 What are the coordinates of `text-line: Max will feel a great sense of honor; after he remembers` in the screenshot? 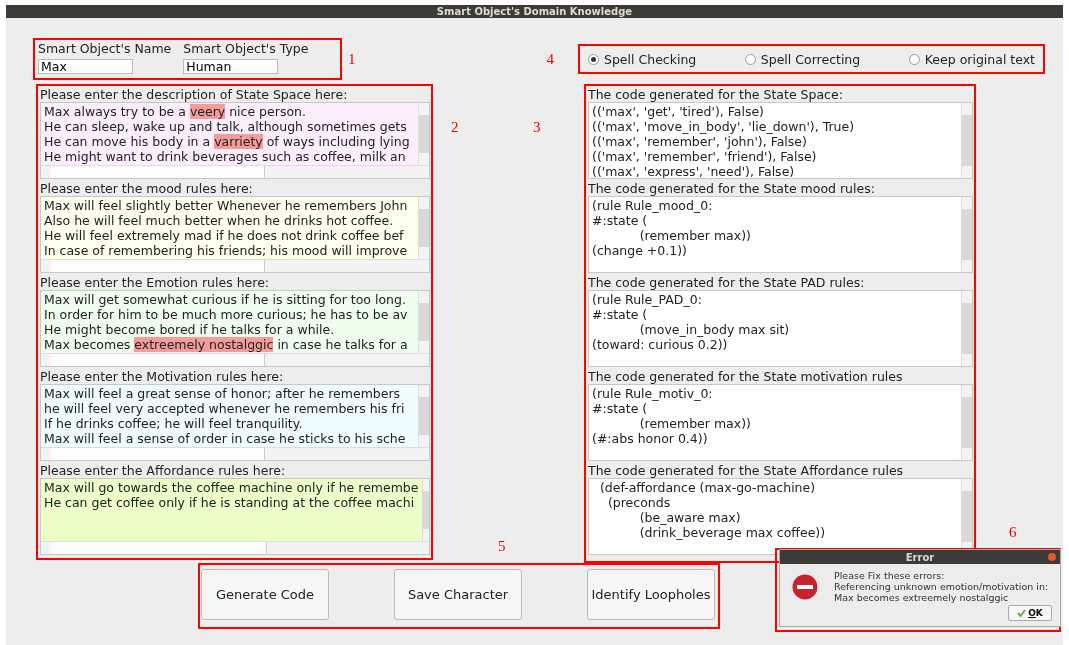 It's located at (223, 393).